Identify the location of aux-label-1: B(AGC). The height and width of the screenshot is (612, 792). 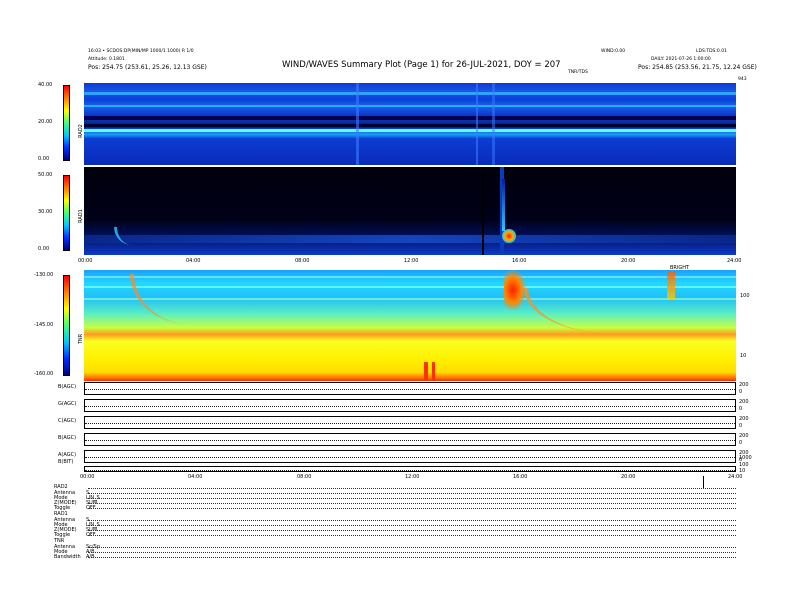
(67, 387).